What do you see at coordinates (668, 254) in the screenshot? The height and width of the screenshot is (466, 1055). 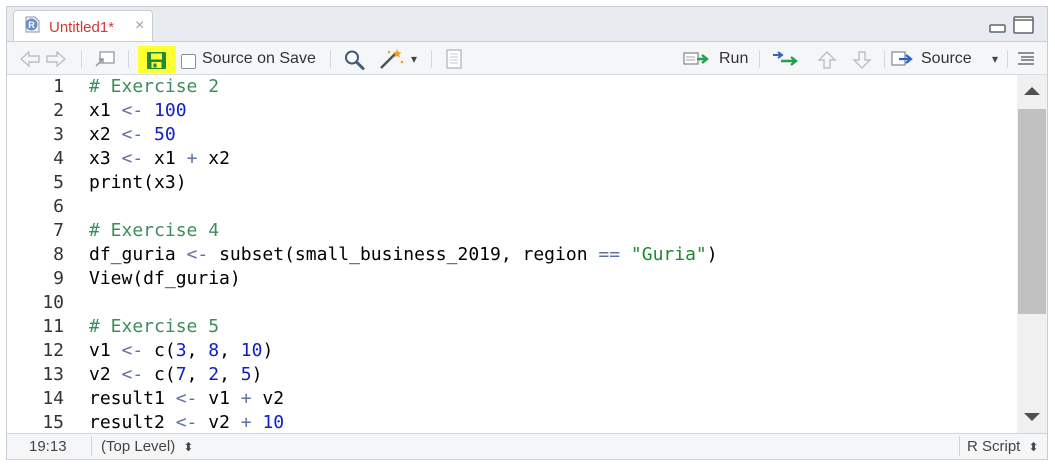 I see `code-token: "Guria"` at bounding box center [668, 254].